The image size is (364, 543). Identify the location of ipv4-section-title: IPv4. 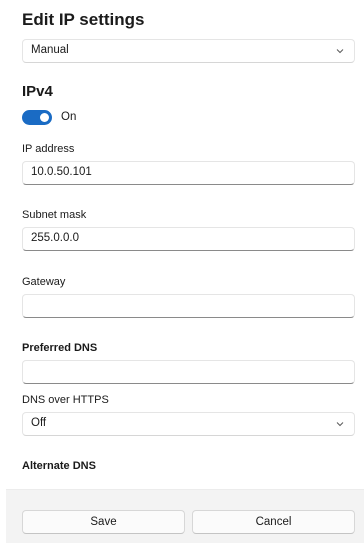
(37, 91).